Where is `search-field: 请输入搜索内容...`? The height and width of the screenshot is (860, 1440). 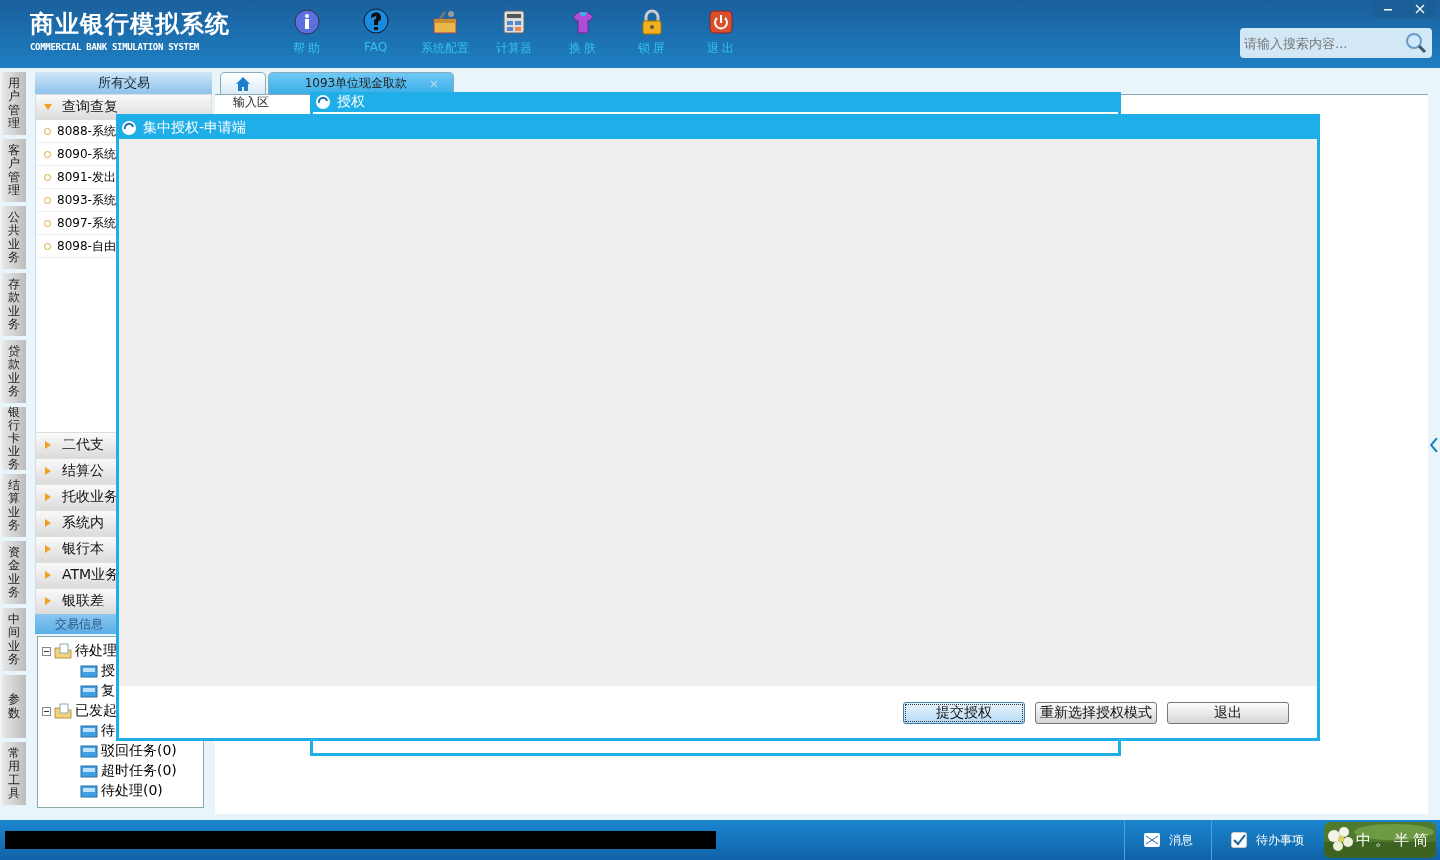 search-field: 请输入搜索内容... is located at coordinates (1336, 43).